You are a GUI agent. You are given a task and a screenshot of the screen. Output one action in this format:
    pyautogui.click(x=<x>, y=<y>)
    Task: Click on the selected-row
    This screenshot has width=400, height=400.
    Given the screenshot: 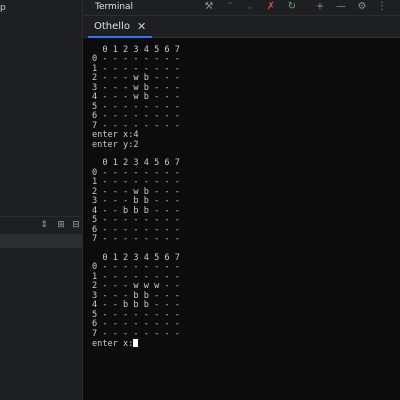 What is the action you would take?
    pyautogui.click(x=41, y=241)
    